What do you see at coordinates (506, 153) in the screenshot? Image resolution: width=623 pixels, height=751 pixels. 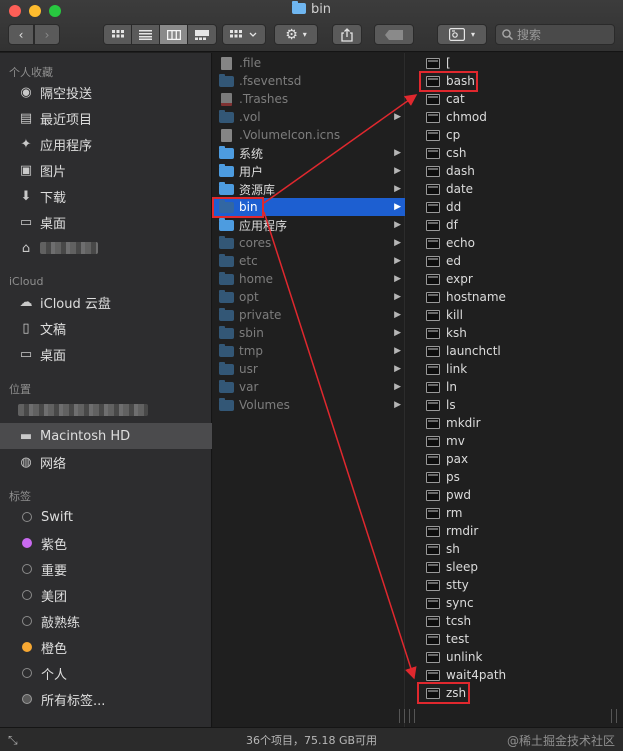 I see `exec-row: csh` at bounding box center [506, 153].